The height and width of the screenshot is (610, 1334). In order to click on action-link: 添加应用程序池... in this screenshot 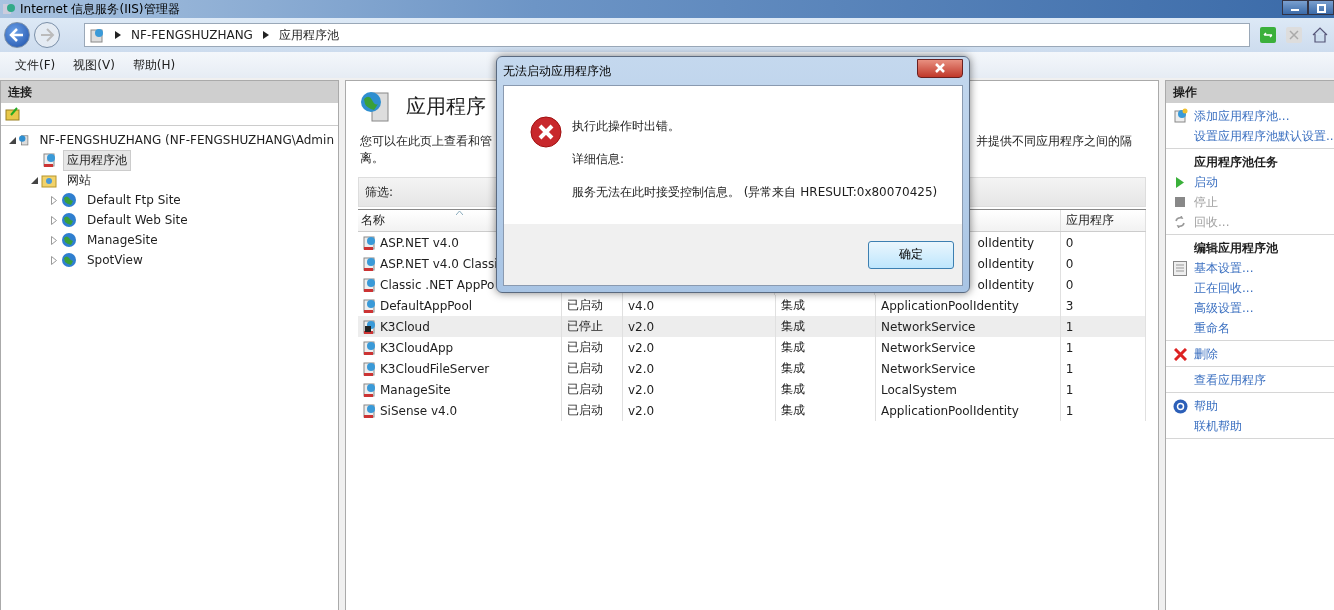, I will do `click(1242, 116)`.